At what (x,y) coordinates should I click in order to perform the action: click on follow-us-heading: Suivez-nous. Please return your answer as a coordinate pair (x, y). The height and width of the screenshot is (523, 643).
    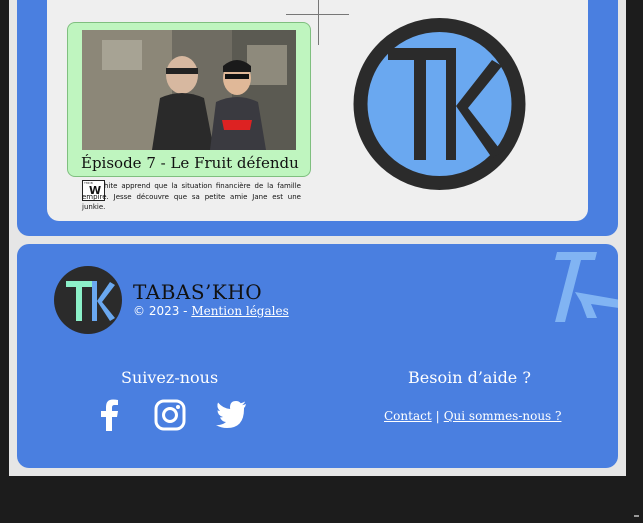
    Looking at the image, I should click on (170, 377).